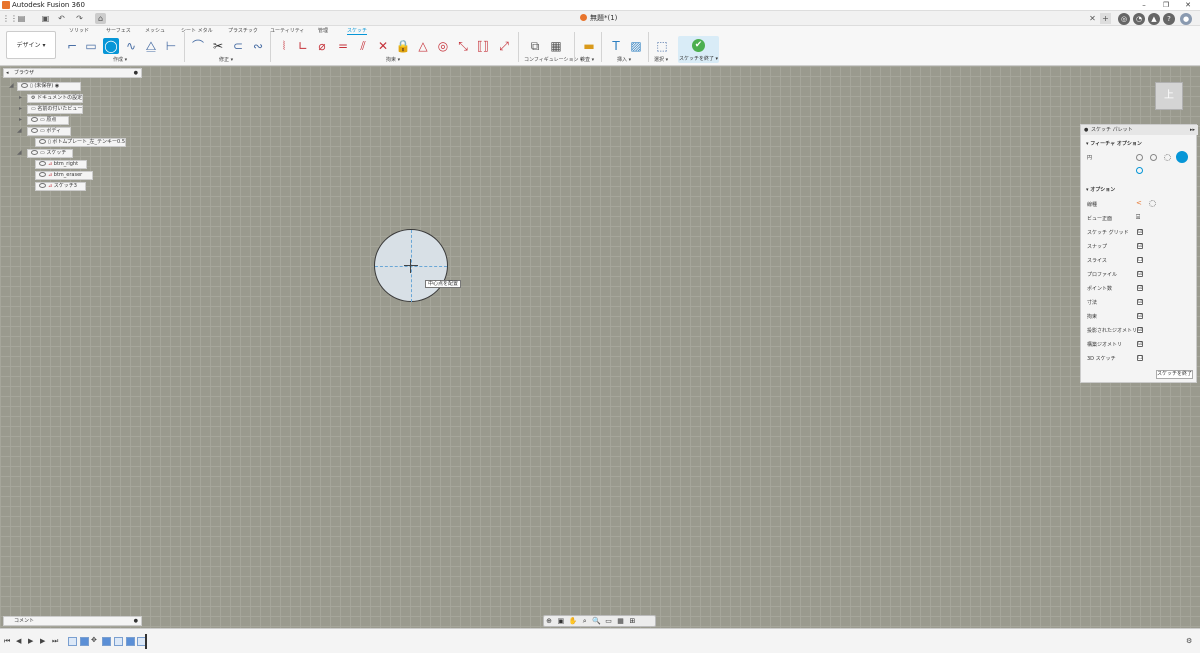  What do you see at coordinates (556, 46) in the screenshot?
I see `configure-grid-icon: ▦` at bounding box center [556, 46].